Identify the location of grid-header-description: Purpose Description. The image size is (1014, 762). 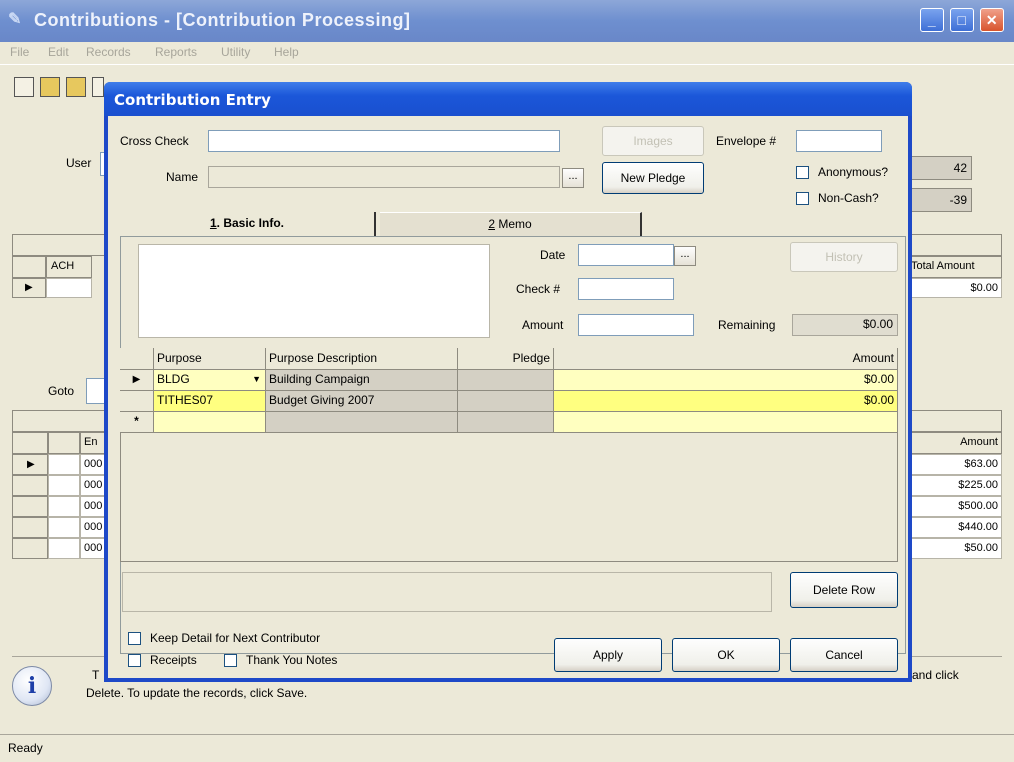
(362, 359).